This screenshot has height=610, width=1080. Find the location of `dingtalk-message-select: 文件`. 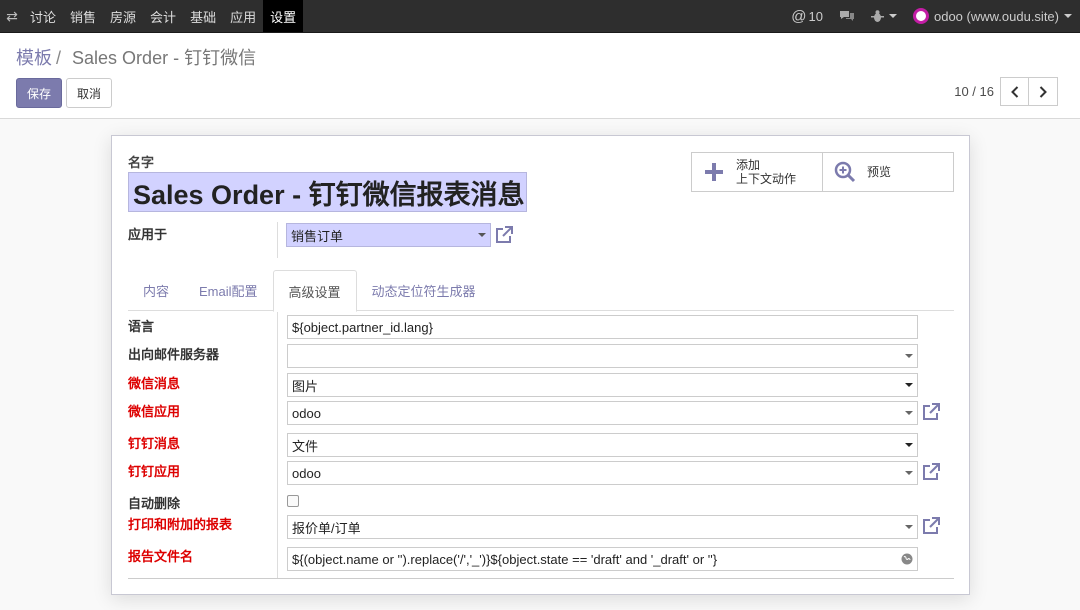

dingtalk-message-select: 文件 is located at coordinates (602, 445).